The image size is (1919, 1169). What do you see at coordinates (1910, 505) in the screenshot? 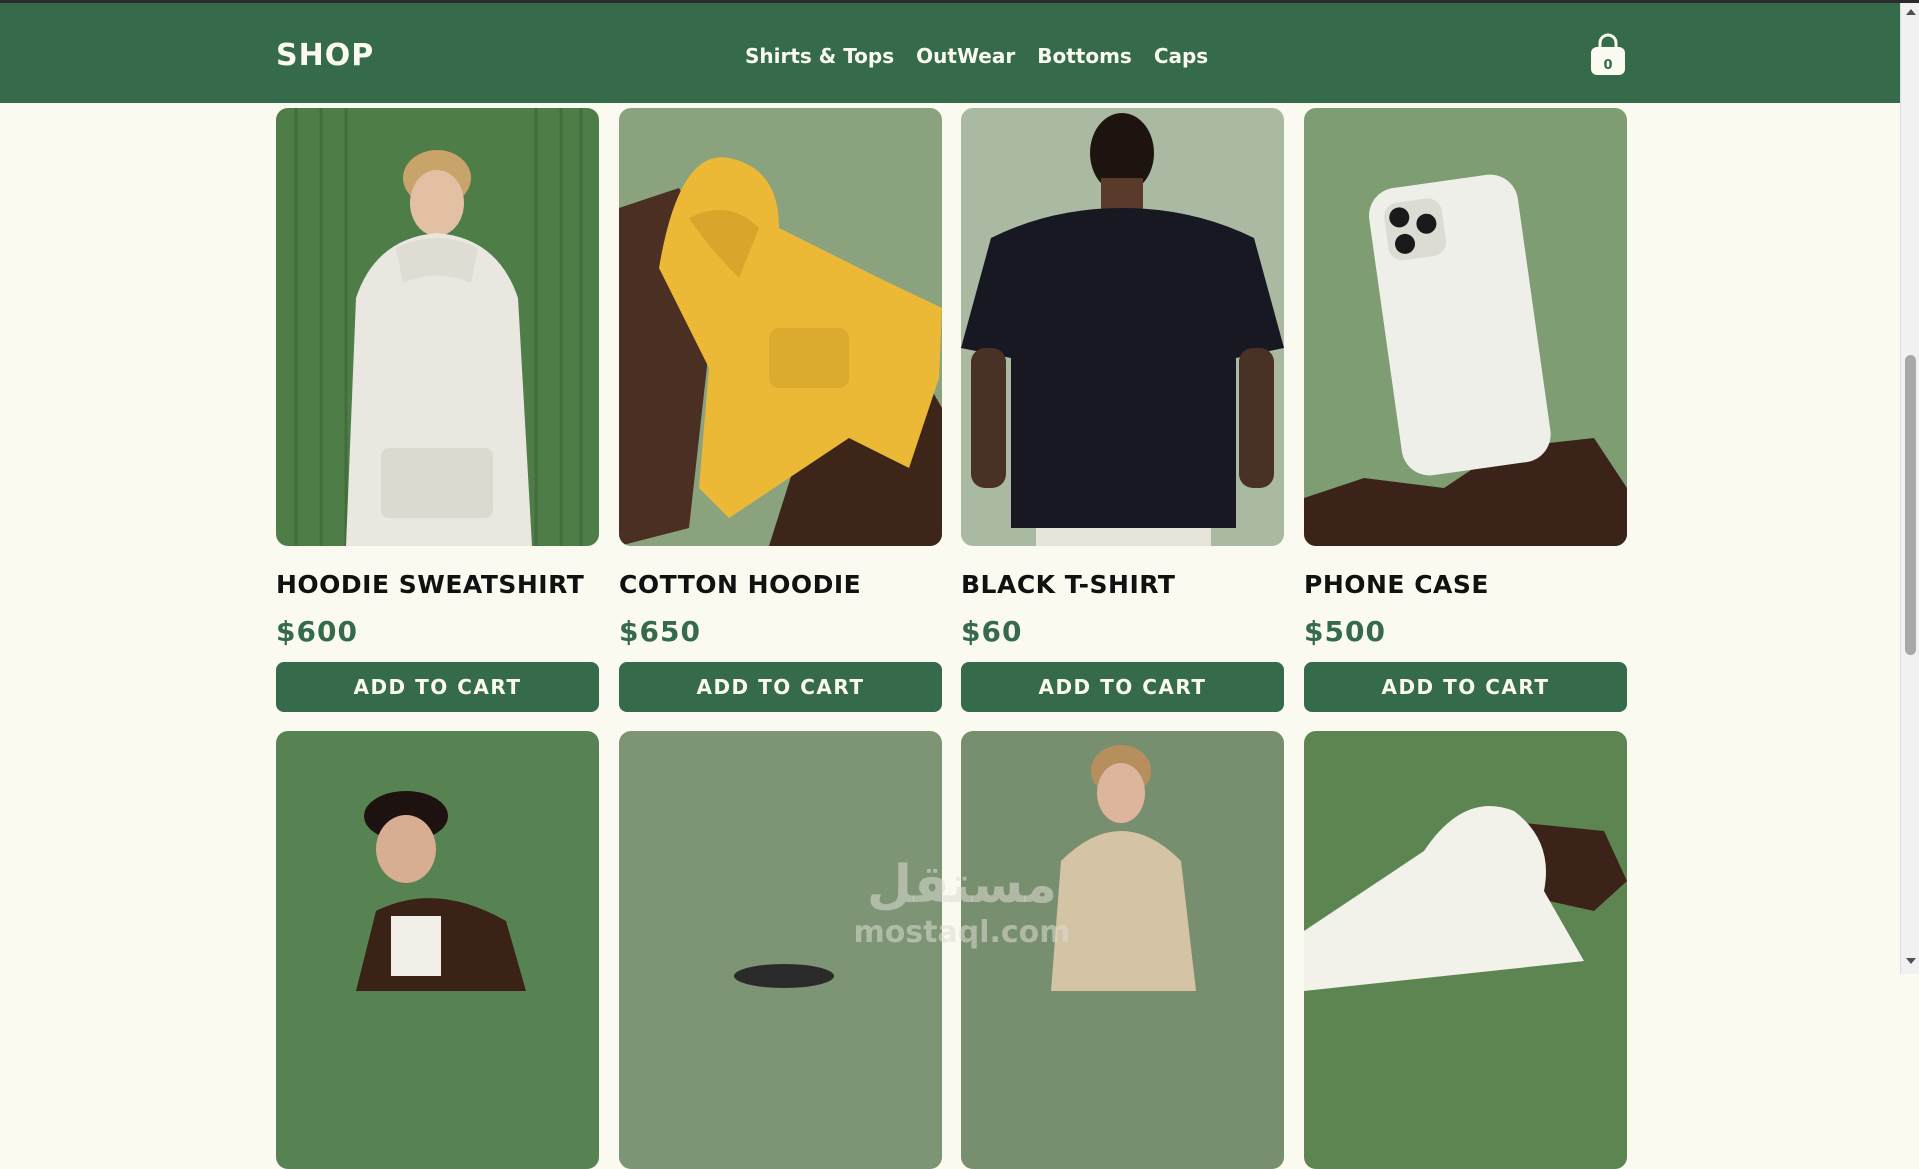
I see `scrollbar-thumb` at bounding box center [1910, 505].